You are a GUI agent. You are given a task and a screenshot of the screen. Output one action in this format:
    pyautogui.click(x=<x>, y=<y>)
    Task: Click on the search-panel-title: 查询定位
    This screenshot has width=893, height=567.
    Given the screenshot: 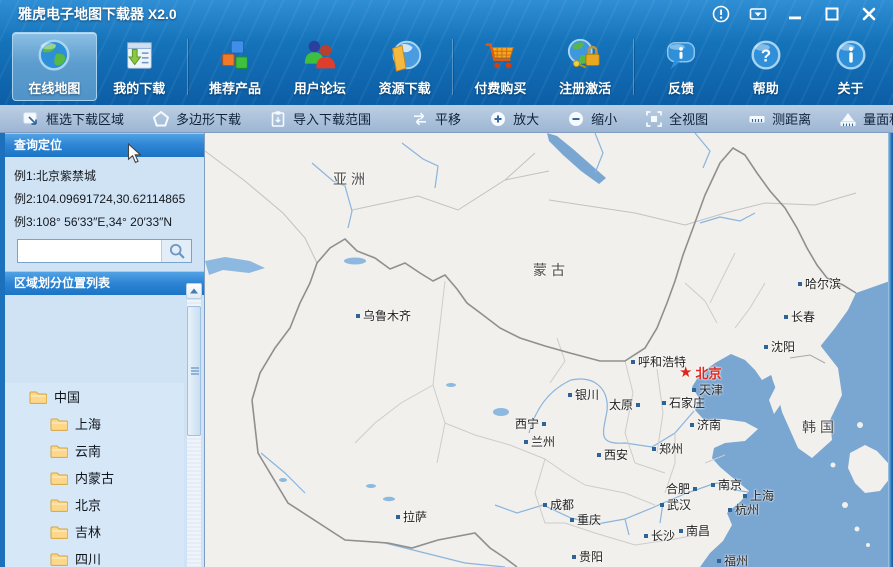 What is the action you would take?
    pyautogui.click(x=38, y=145)
    